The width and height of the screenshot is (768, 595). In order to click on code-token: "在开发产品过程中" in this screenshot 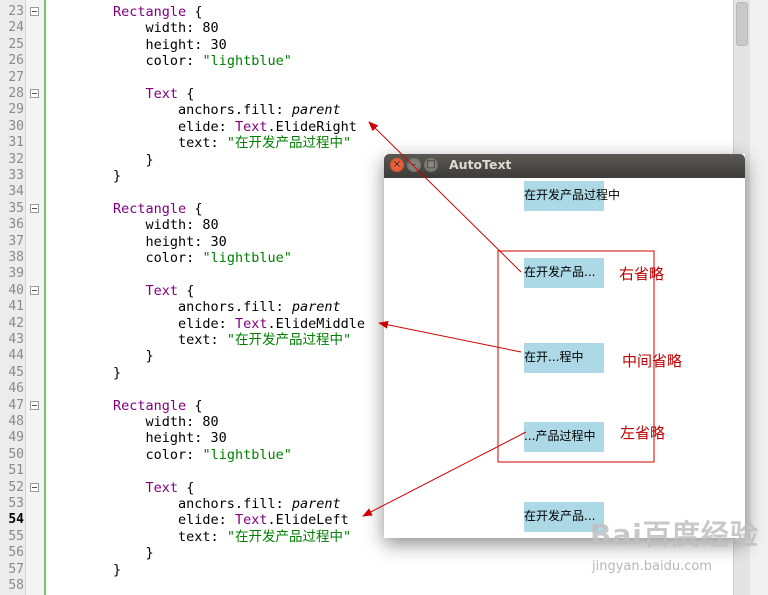, I will do `click(289, 143)`.